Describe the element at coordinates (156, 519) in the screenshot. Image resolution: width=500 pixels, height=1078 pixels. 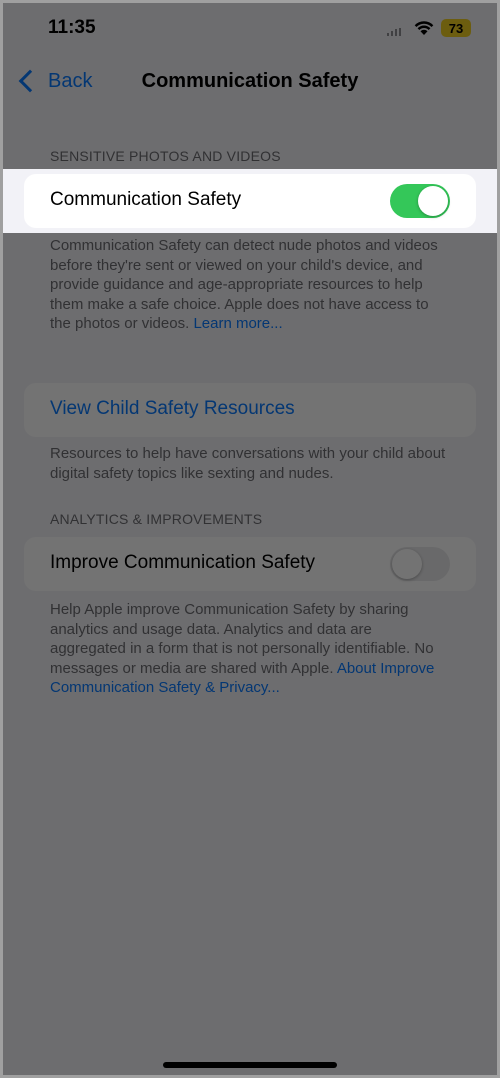
I see `section-header-analytics: ANALYTICS & IMPROVEMENTS` at that location.